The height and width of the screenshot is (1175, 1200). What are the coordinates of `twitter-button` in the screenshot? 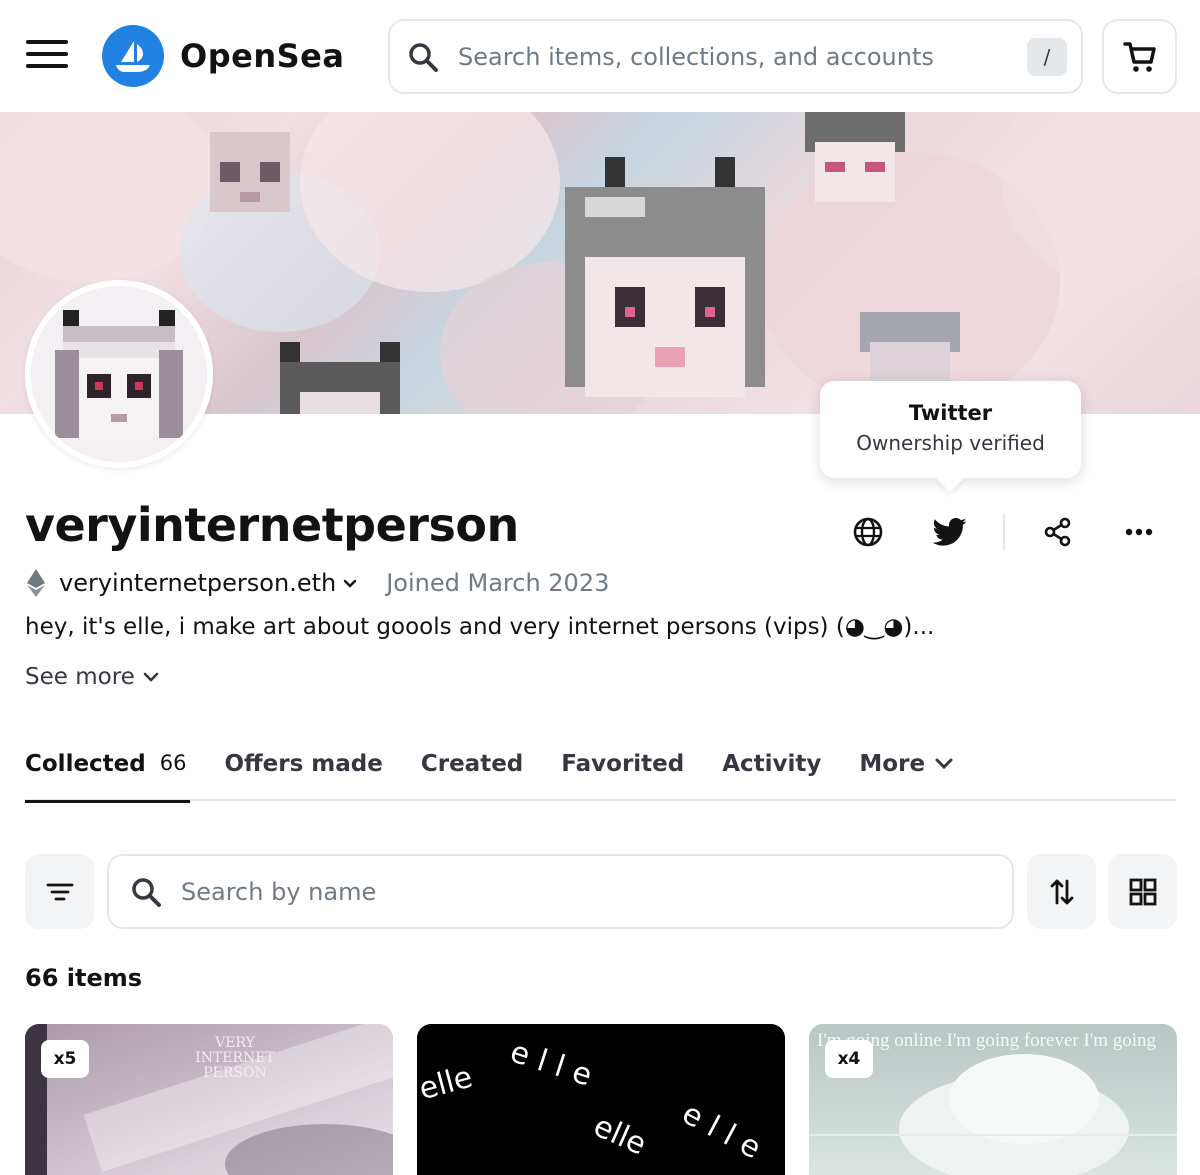 It's located at (950, 532).